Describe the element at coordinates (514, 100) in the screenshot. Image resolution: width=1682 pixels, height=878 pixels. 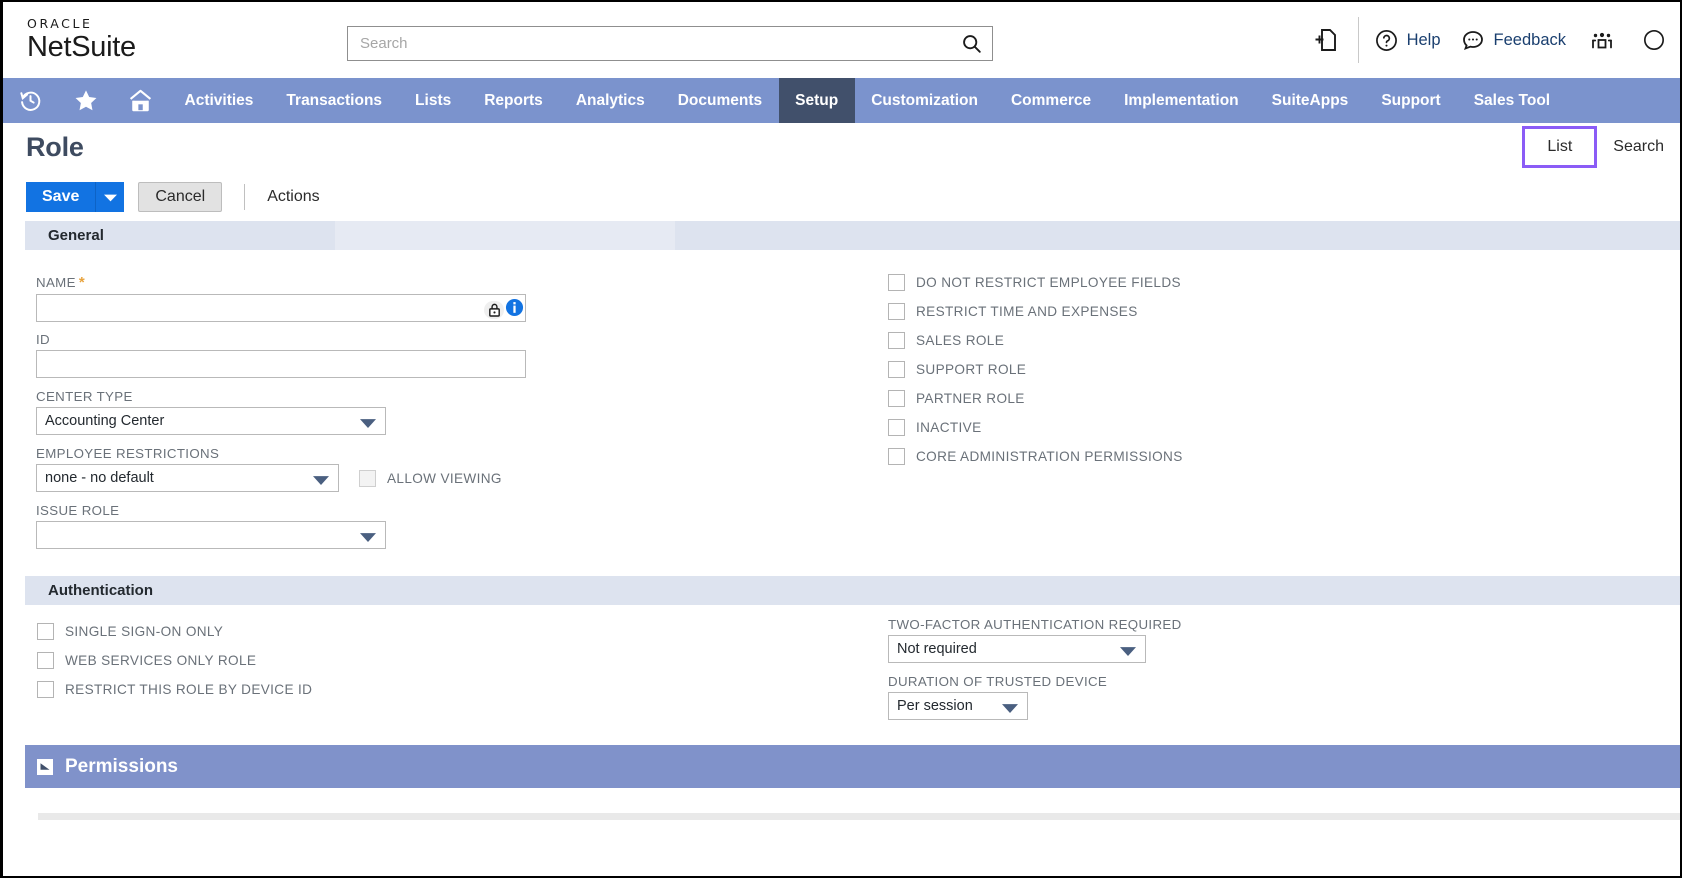
I see `nav-item-reports: Reports` at that location.